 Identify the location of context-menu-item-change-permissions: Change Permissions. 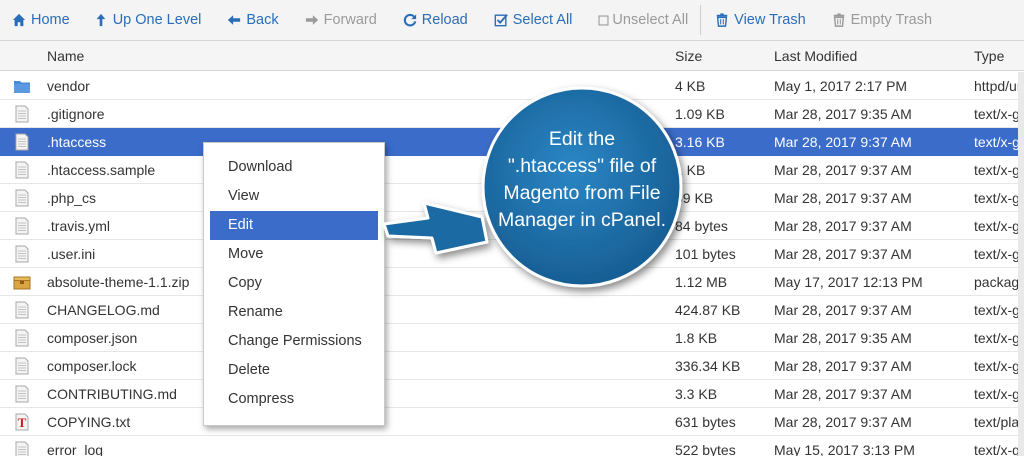
(294, 341).